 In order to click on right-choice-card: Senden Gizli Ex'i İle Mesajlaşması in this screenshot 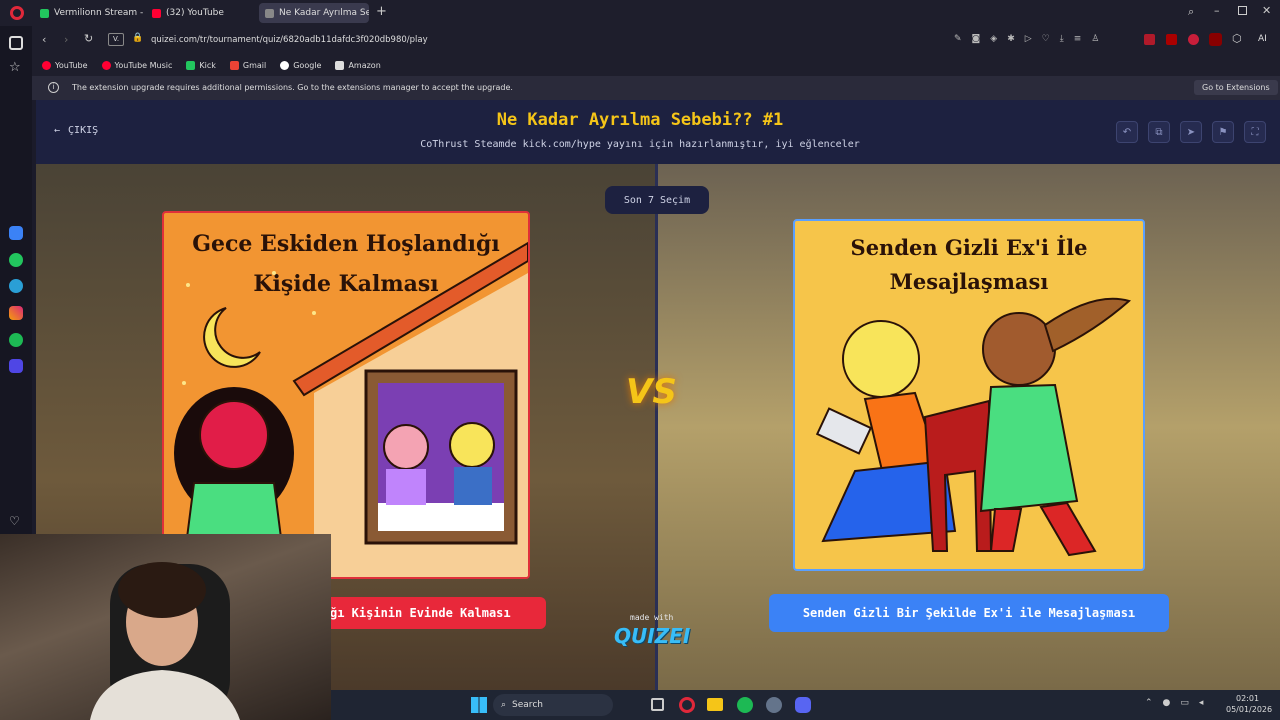, I will do `click(969, 395)`.